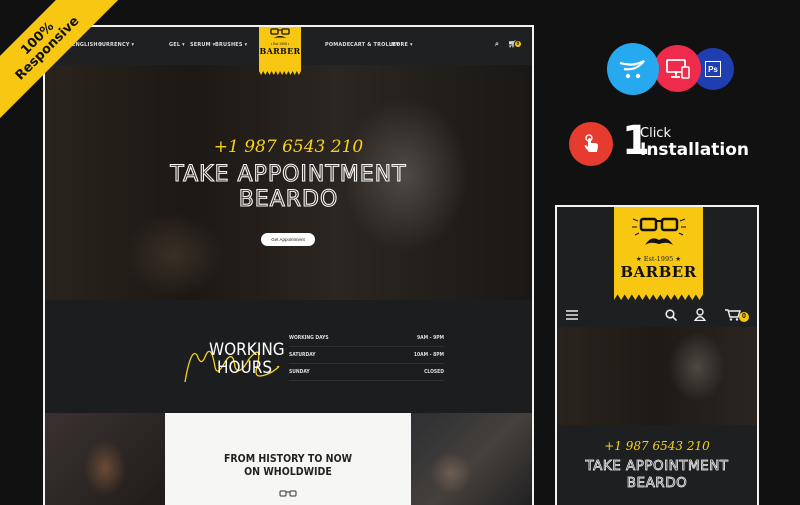 The height and width of the screenshot is (505, 800). I want to click on gallery-section: FROM HISTORY TO NOW ON WHOLDWIDE, so click(288, 459).